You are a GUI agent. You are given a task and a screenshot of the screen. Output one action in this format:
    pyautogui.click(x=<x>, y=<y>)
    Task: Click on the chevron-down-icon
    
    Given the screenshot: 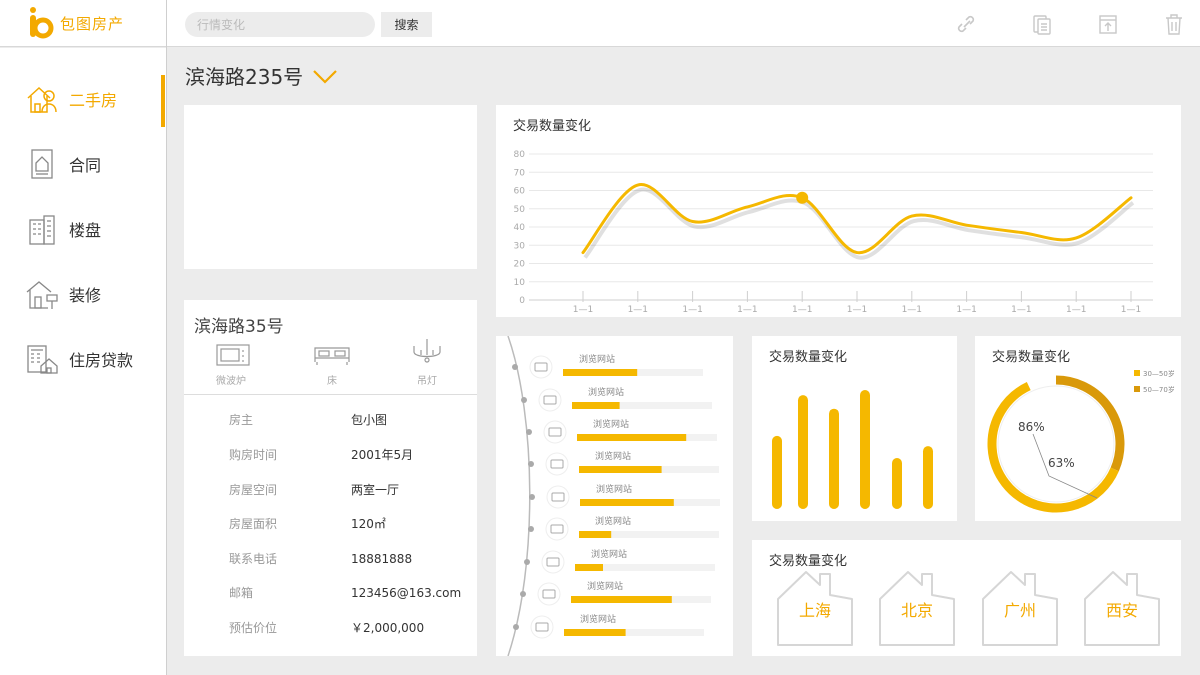 What is the action you would take?
    pyautogui.click(x=326, y=76)
    